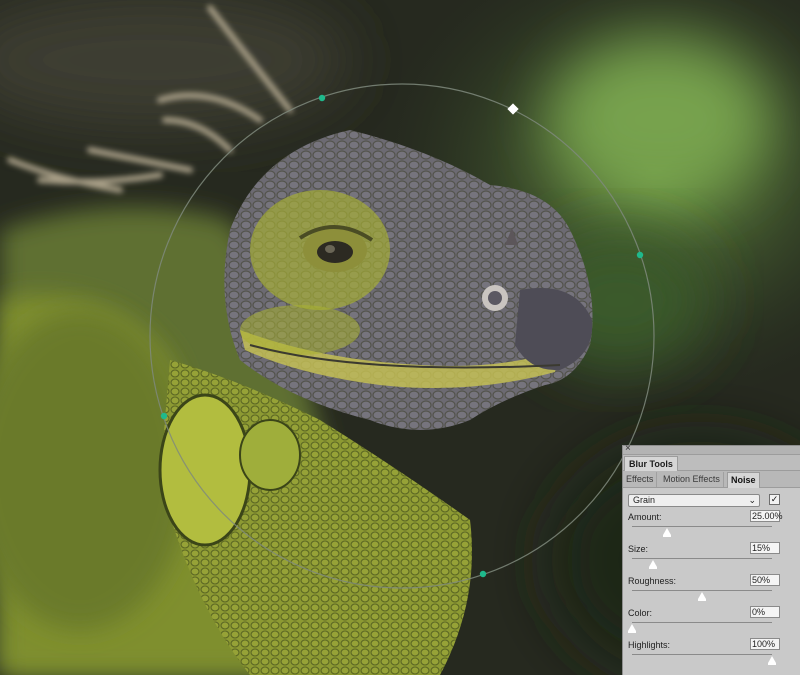 This screenshot has width=800, height=675. Describe the element at coordinates (765, 580) in the screenshot. I see `param-value-input: 50%` at that location.